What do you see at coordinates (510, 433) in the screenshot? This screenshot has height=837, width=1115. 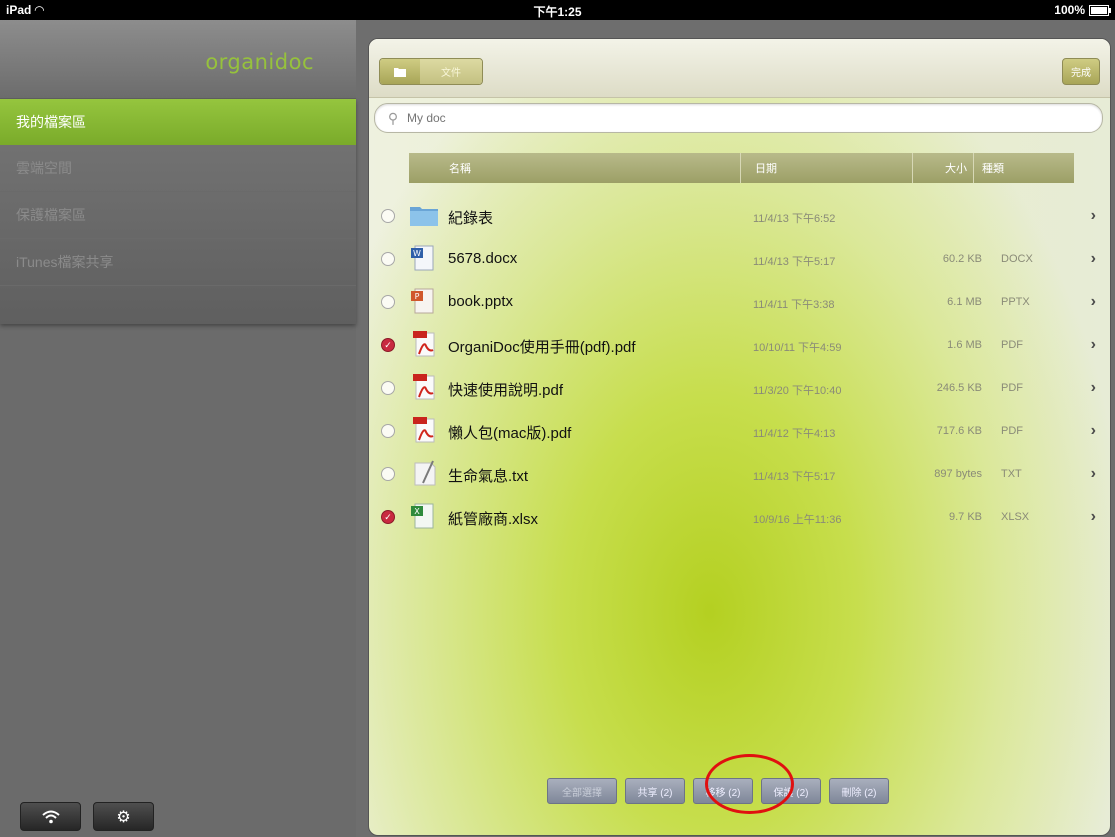 I see `file-name: 懶人包(mac版).pdf` at bounding box center [510, 433].